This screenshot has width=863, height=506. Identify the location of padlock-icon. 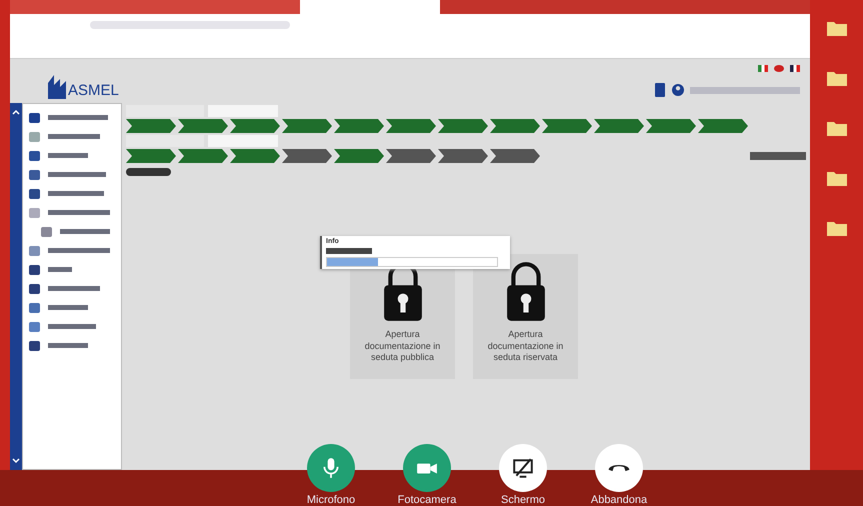
(525, 291).